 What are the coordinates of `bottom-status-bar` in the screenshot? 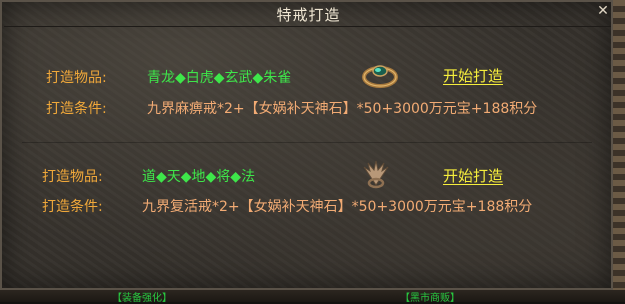 It's located at (312, 296).